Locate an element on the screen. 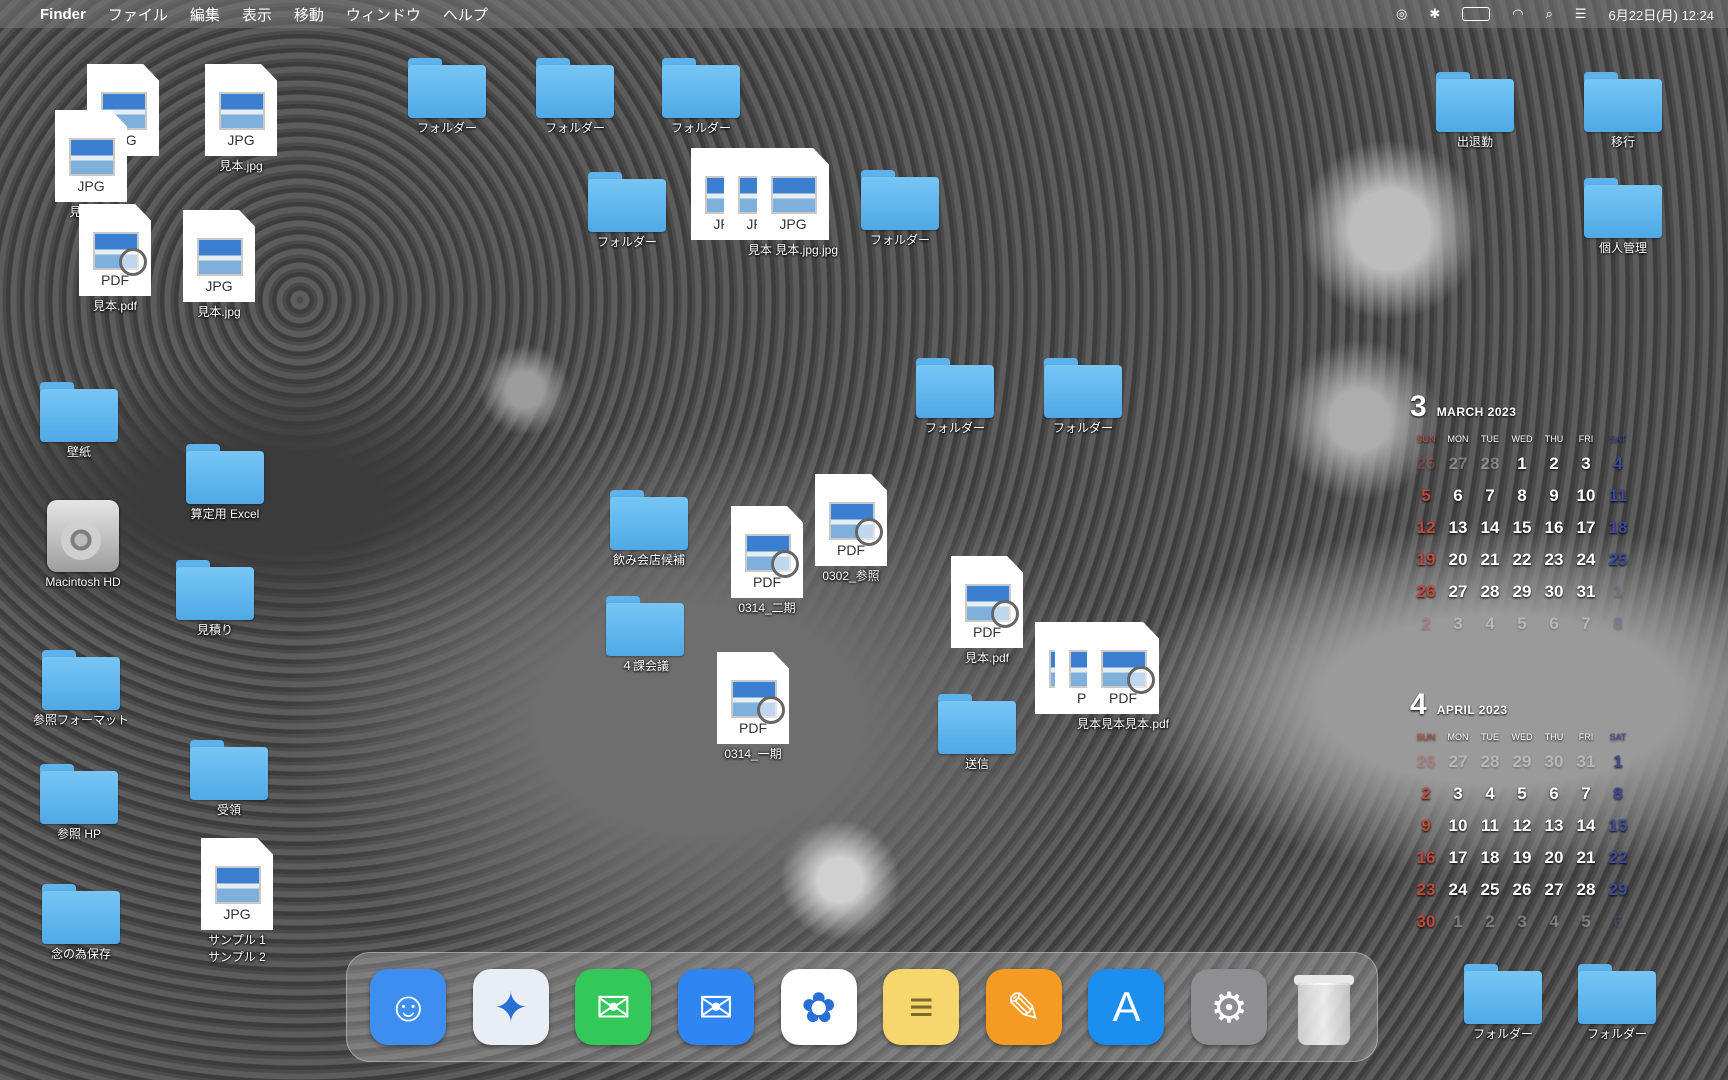 Image resolution: width=1728 pixels, height=1080 pixels. desktop-folder-sansho-hp: 参照 HP is located at coordinates (79, 802).